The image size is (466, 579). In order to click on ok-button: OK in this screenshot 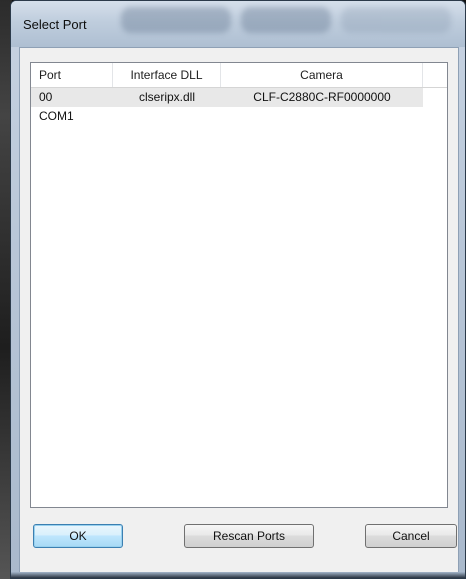, I will do `click(78, 536)`.